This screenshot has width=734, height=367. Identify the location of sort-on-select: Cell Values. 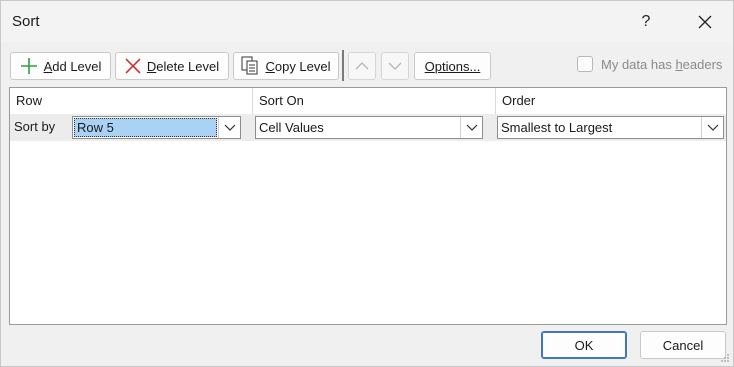
(369, 127).